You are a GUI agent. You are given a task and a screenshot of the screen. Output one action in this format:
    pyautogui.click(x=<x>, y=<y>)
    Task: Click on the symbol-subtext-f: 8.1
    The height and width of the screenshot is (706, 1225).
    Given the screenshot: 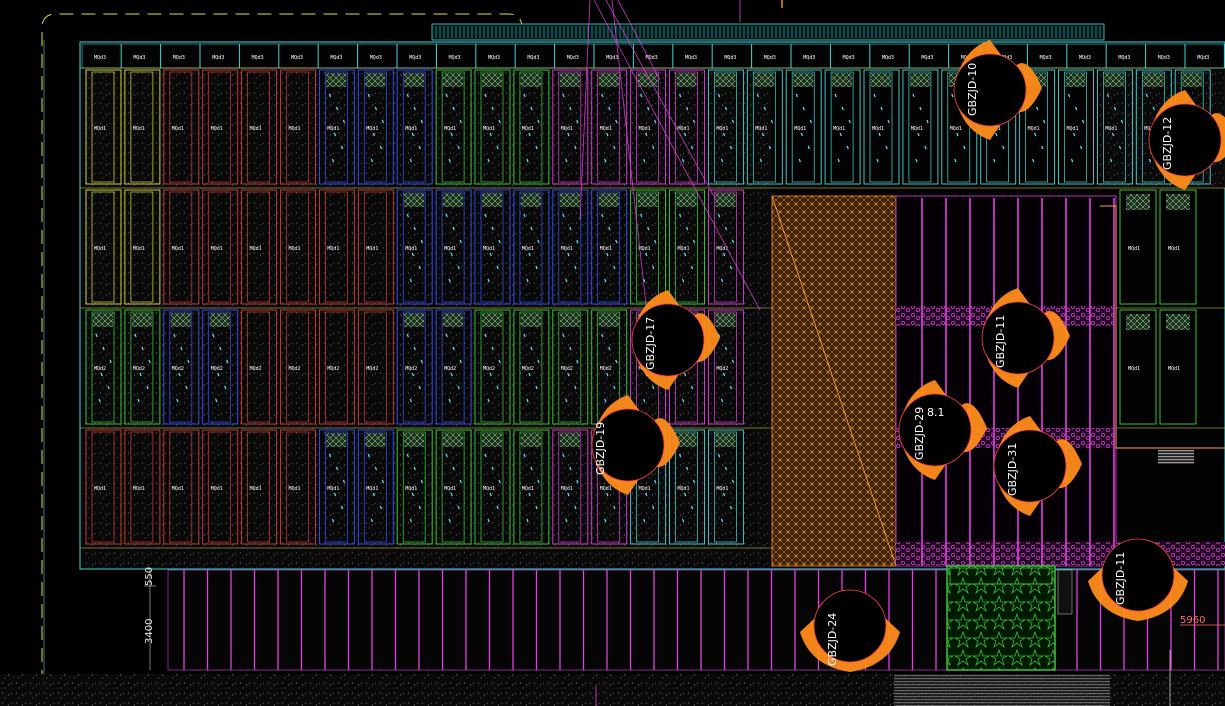 What is the action you would take?
    pyautogui.click(x=936, y=412)
    